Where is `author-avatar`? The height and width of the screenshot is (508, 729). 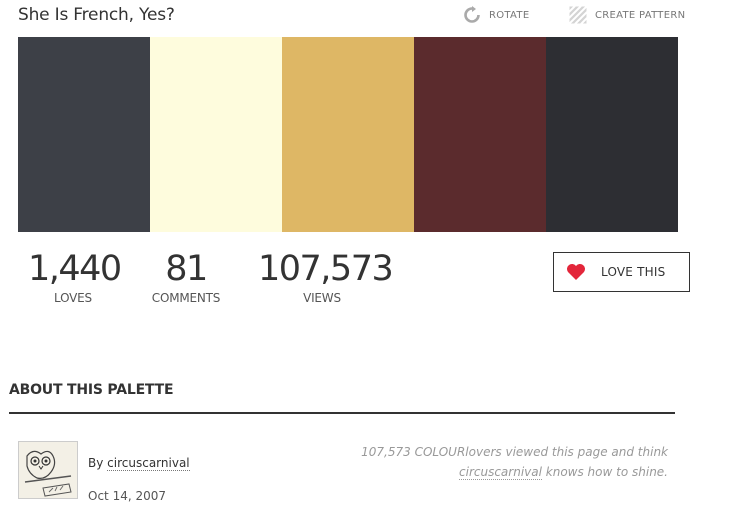
author-avatar is located at coordinates (48, 470).